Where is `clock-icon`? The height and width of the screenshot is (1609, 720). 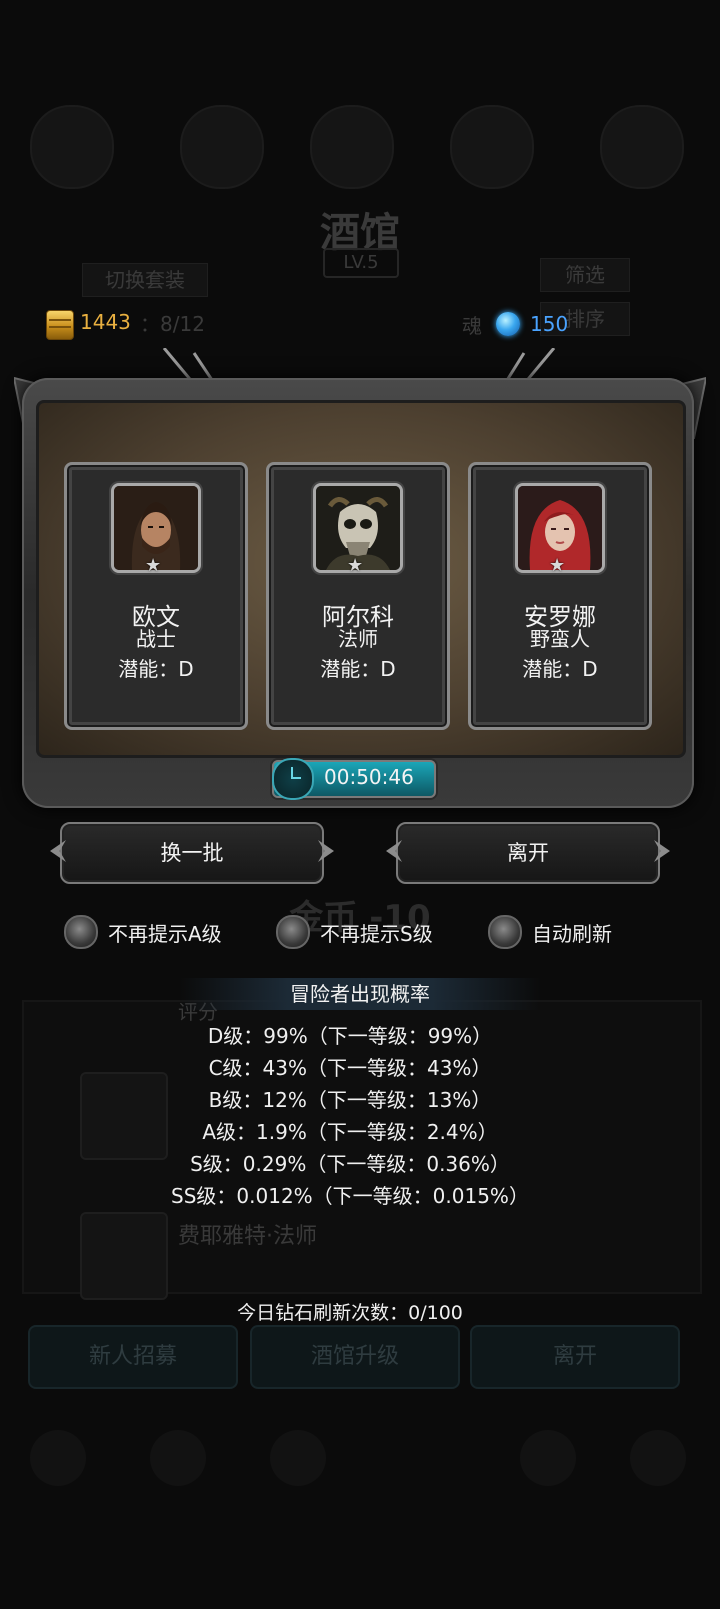 clock-icon is located at coordinates (293, 779).